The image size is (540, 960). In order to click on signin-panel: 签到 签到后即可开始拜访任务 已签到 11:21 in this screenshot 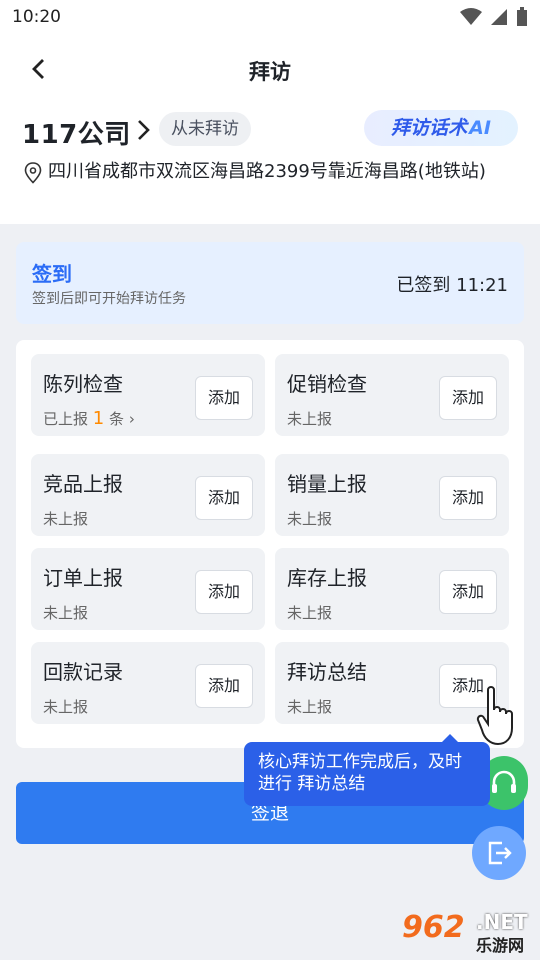, I will do `click(270, 283)`.